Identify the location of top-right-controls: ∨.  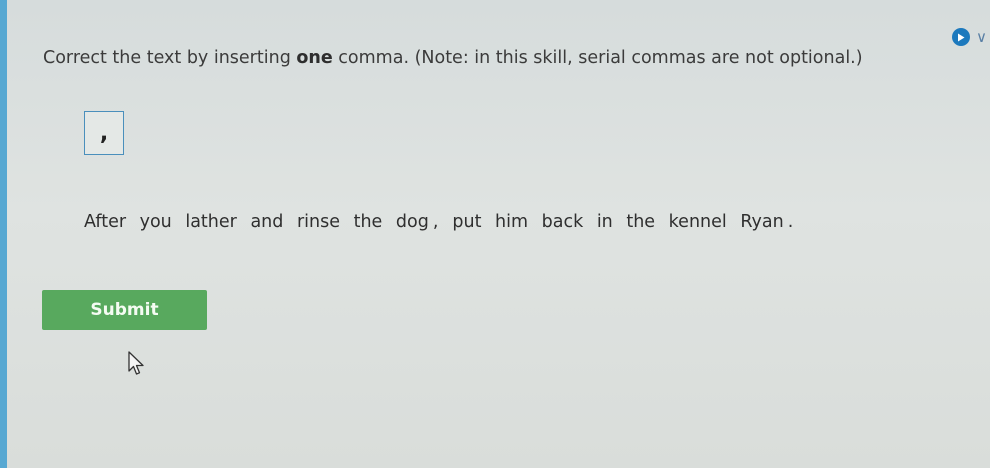
(969, 37).